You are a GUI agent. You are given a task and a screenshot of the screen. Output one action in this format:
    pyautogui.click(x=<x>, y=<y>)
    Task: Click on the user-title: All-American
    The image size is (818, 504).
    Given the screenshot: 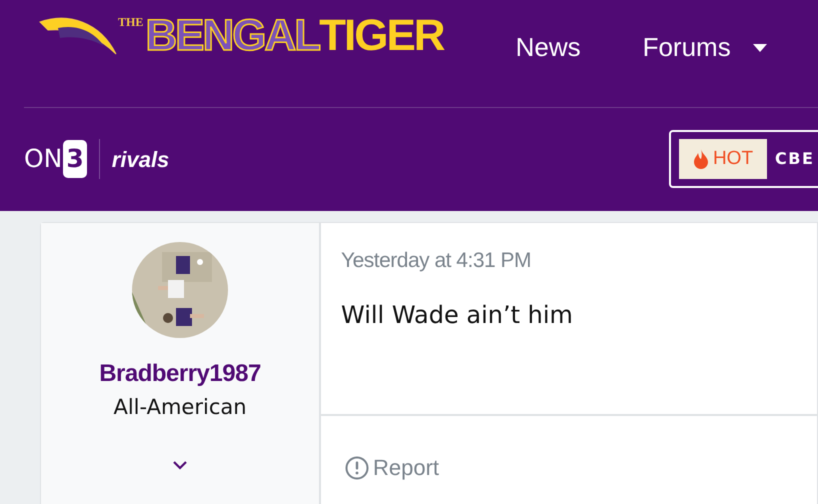 What is the action you would take?
    pyautogui.click(x=180, y=407)
    